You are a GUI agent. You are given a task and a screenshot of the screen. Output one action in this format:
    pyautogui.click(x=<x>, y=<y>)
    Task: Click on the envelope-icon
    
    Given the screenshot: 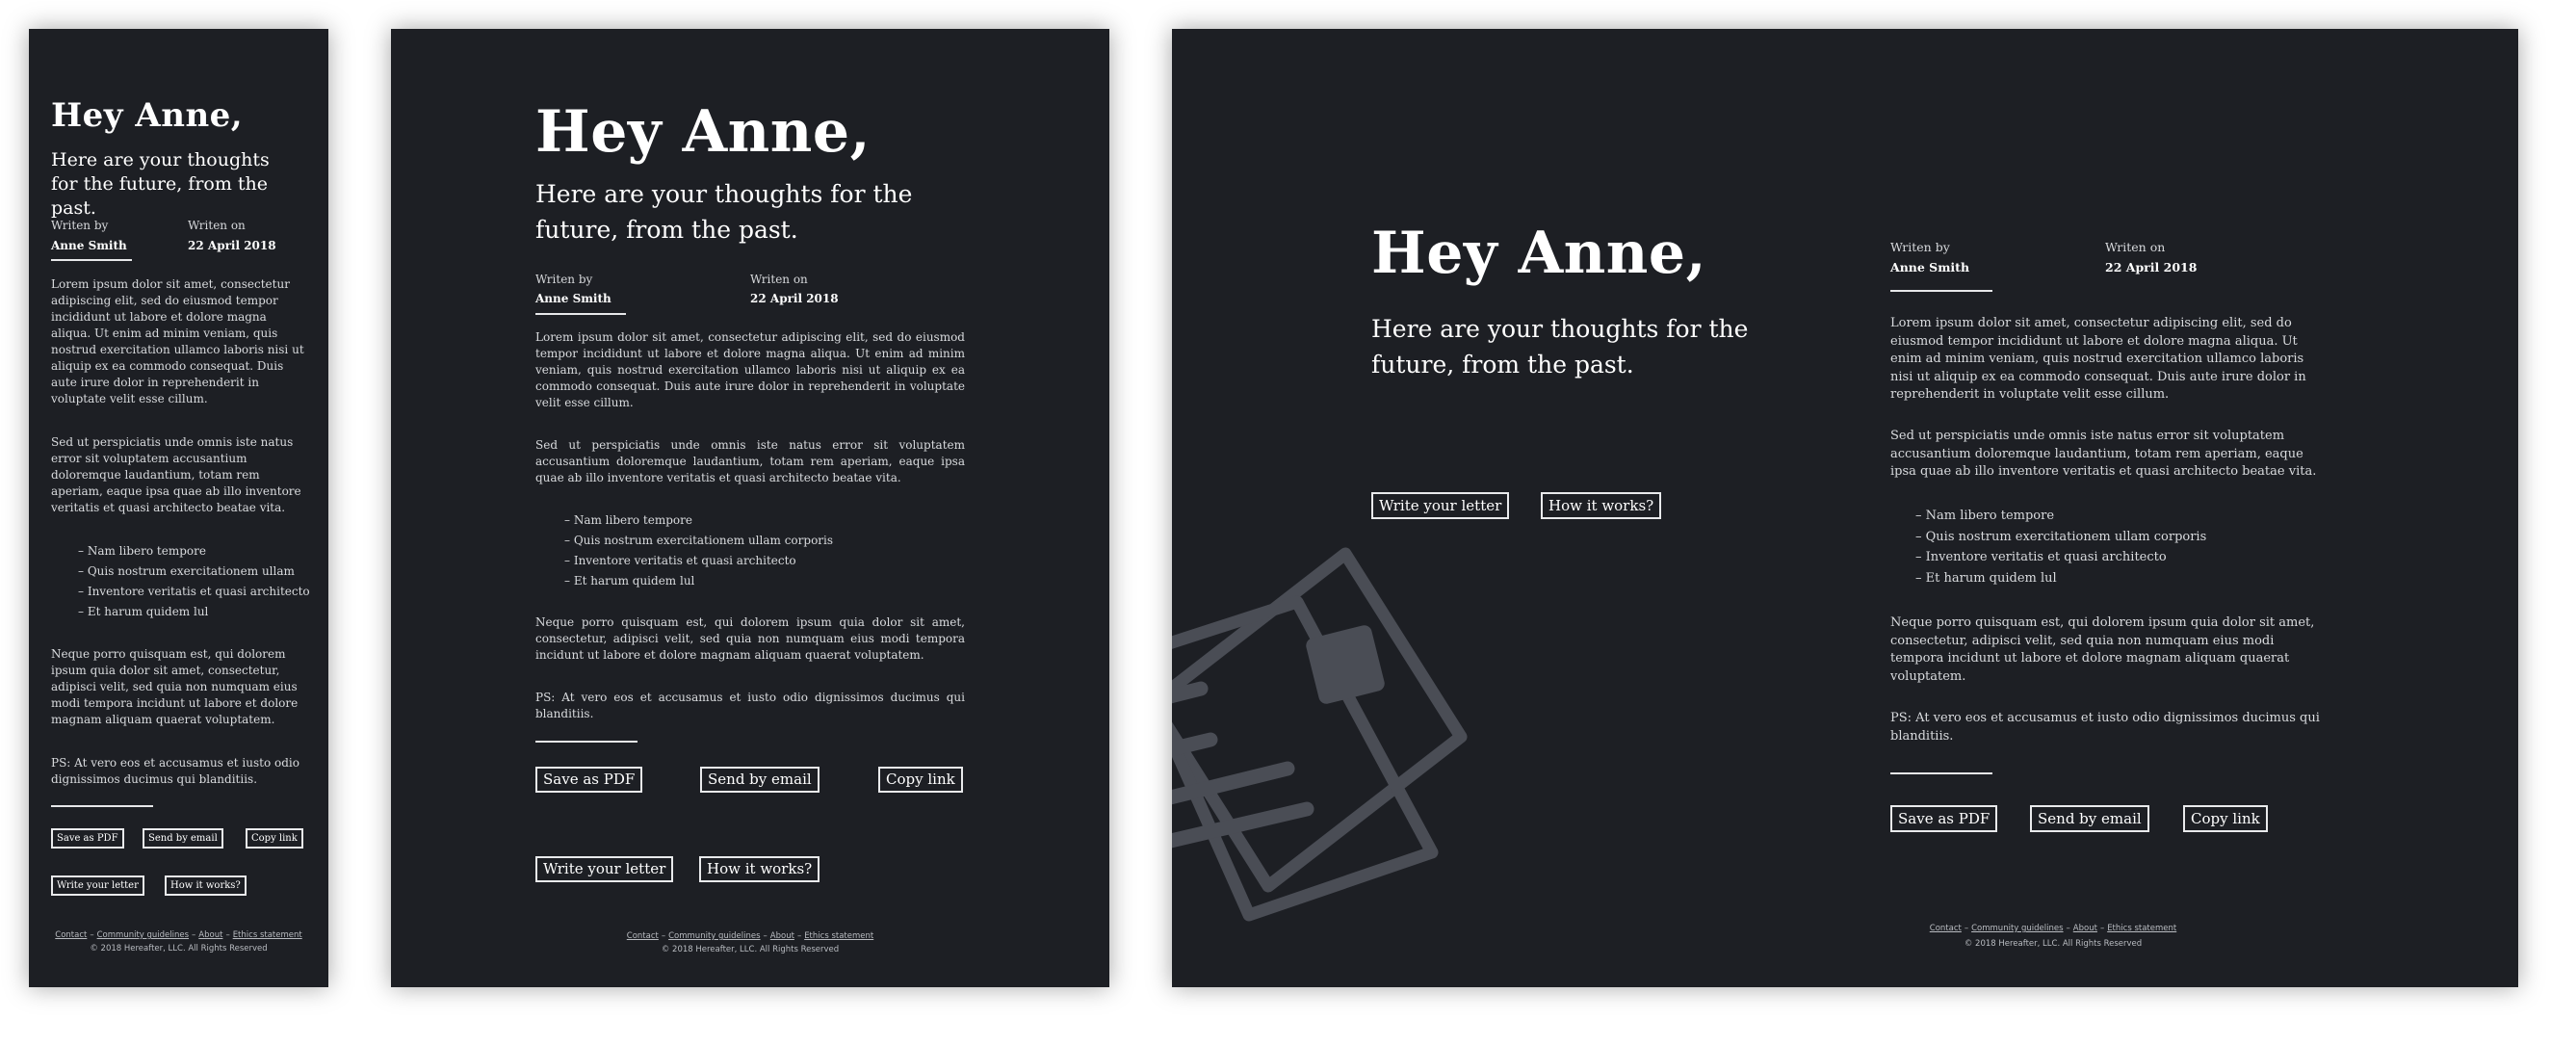 What is the action you would take?
    pyautogui.click(x=1320, y=734)
    